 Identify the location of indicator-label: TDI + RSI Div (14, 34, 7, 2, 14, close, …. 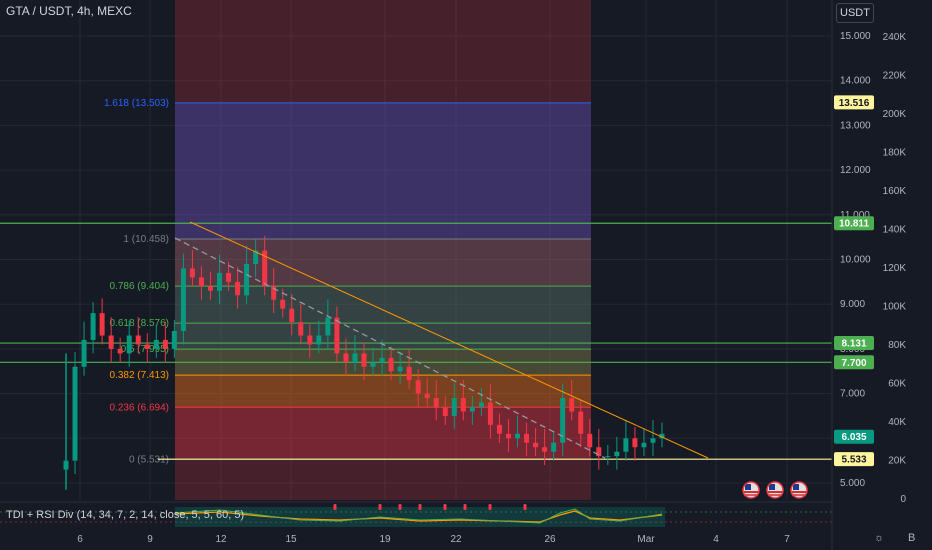
(125, 515).